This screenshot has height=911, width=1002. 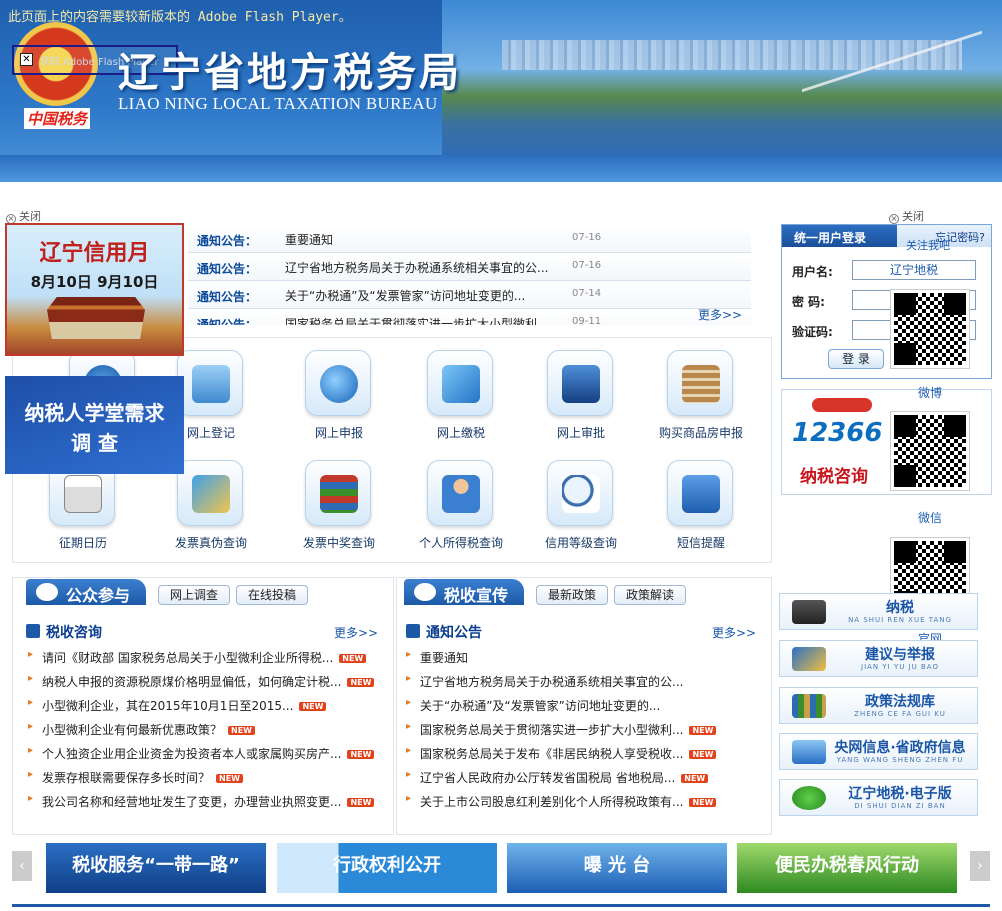 What do you see at coordinates (894, 219) in the screenshot?
I see `close-icon: ×` at bounding box center [894, 219].